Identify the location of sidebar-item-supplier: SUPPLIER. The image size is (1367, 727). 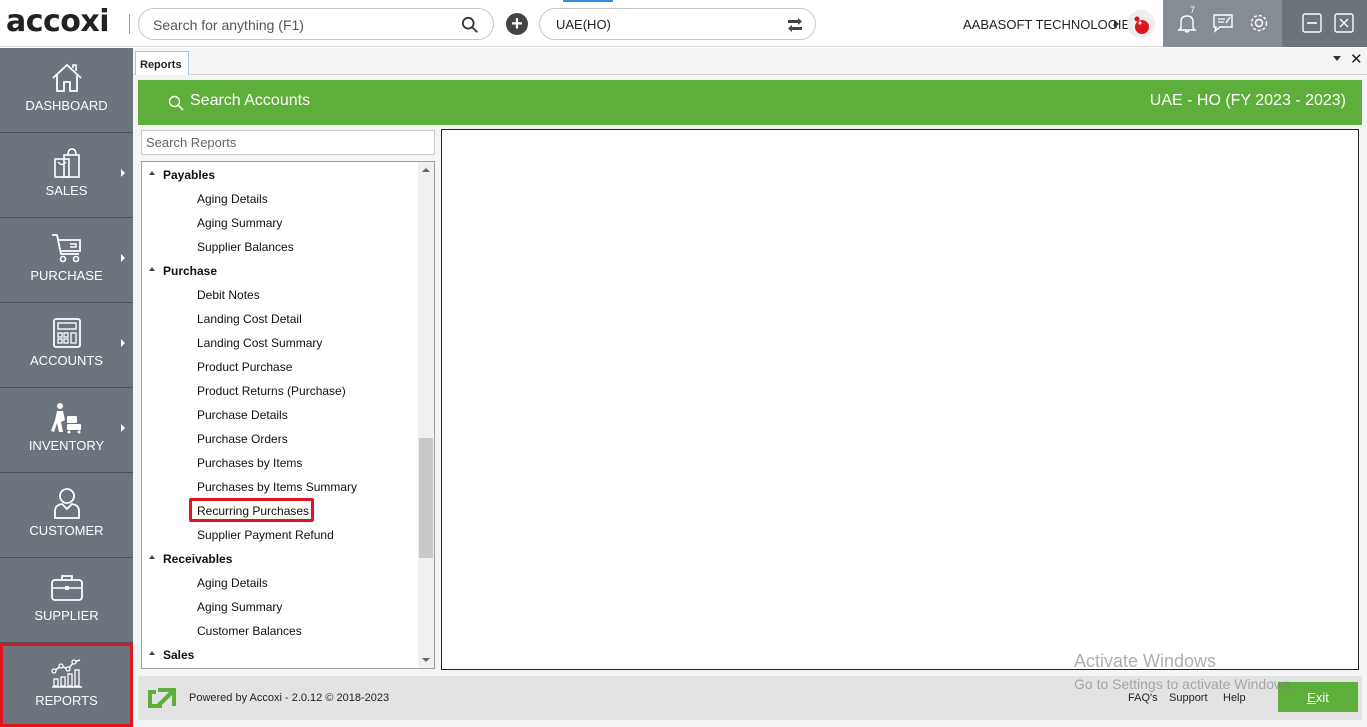
(66, 600).